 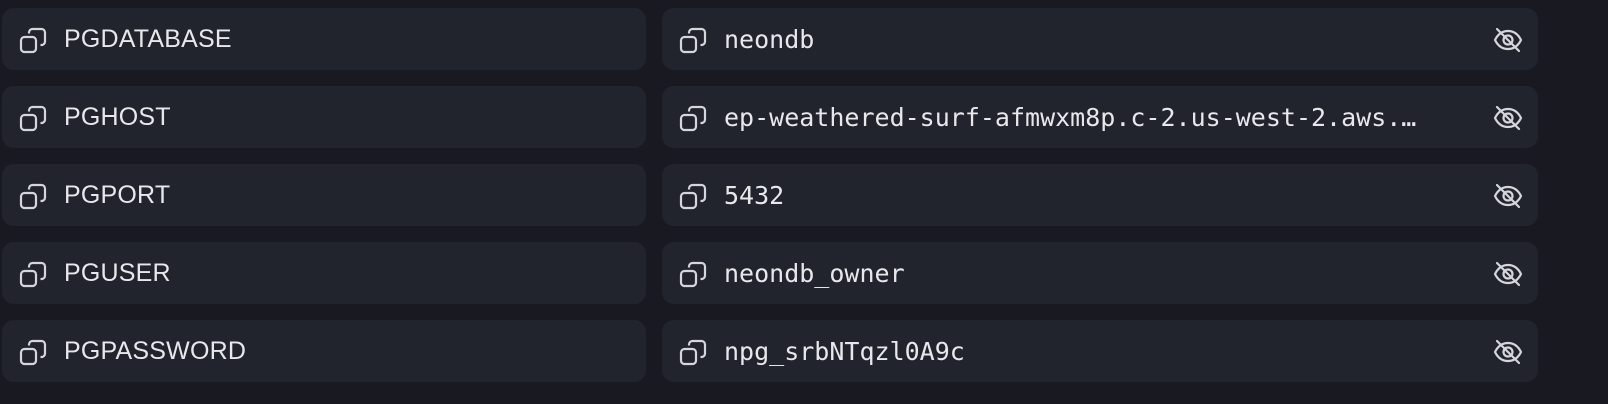 I want to click on env-var-key-cell: PGUSER, so click(x=324, y=273).